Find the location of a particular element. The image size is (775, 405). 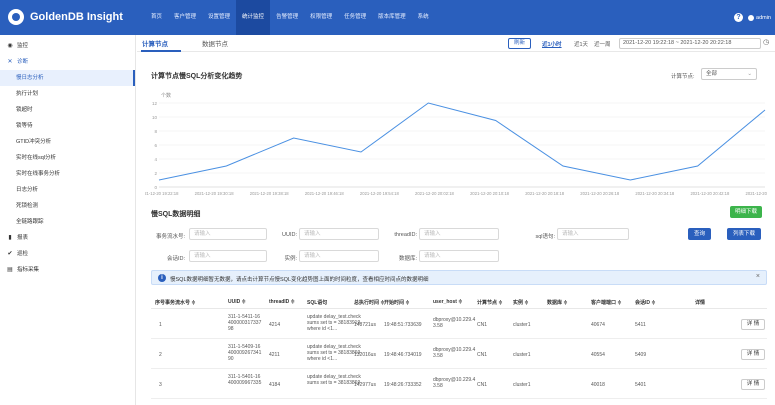

column-header-7: user_host ≑ is located at coordinates (447, 302).